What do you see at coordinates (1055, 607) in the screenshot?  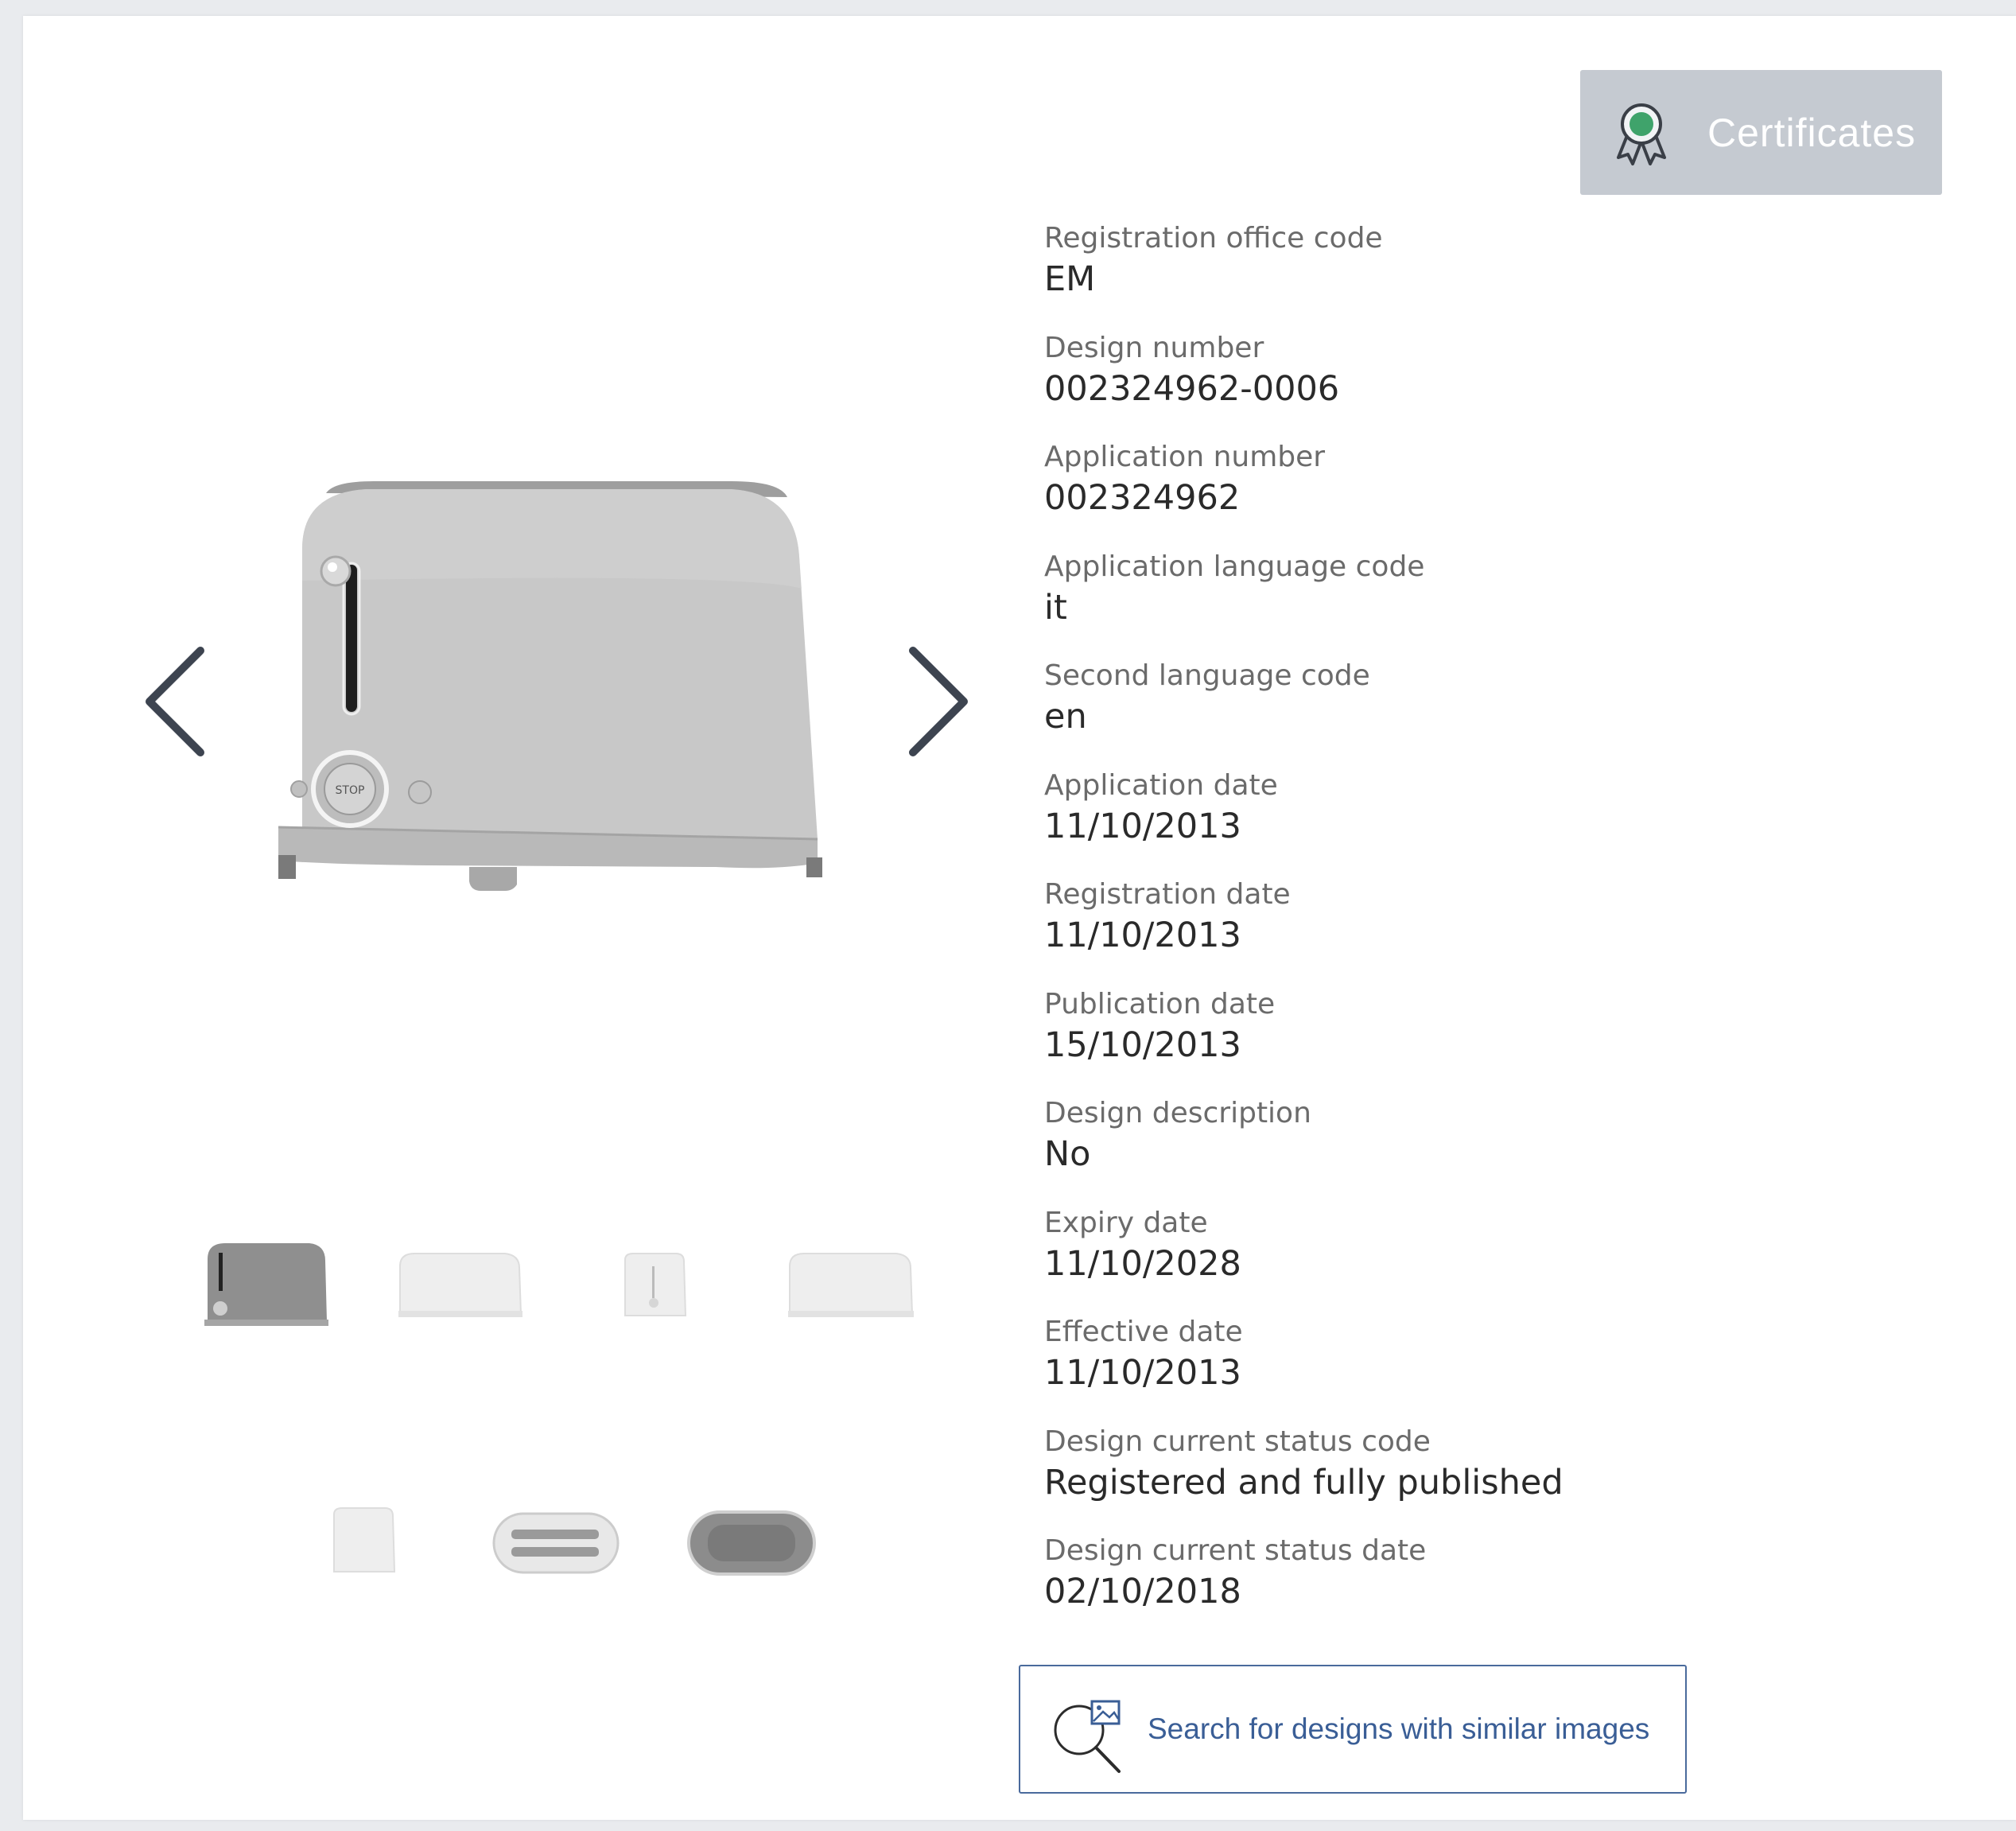 I see `field-value: it` at bounding box center [1055, 607].